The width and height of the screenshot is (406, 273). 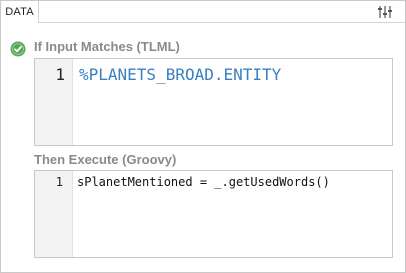 I want to click on check-circle-icon, so click(x=18, y=49).